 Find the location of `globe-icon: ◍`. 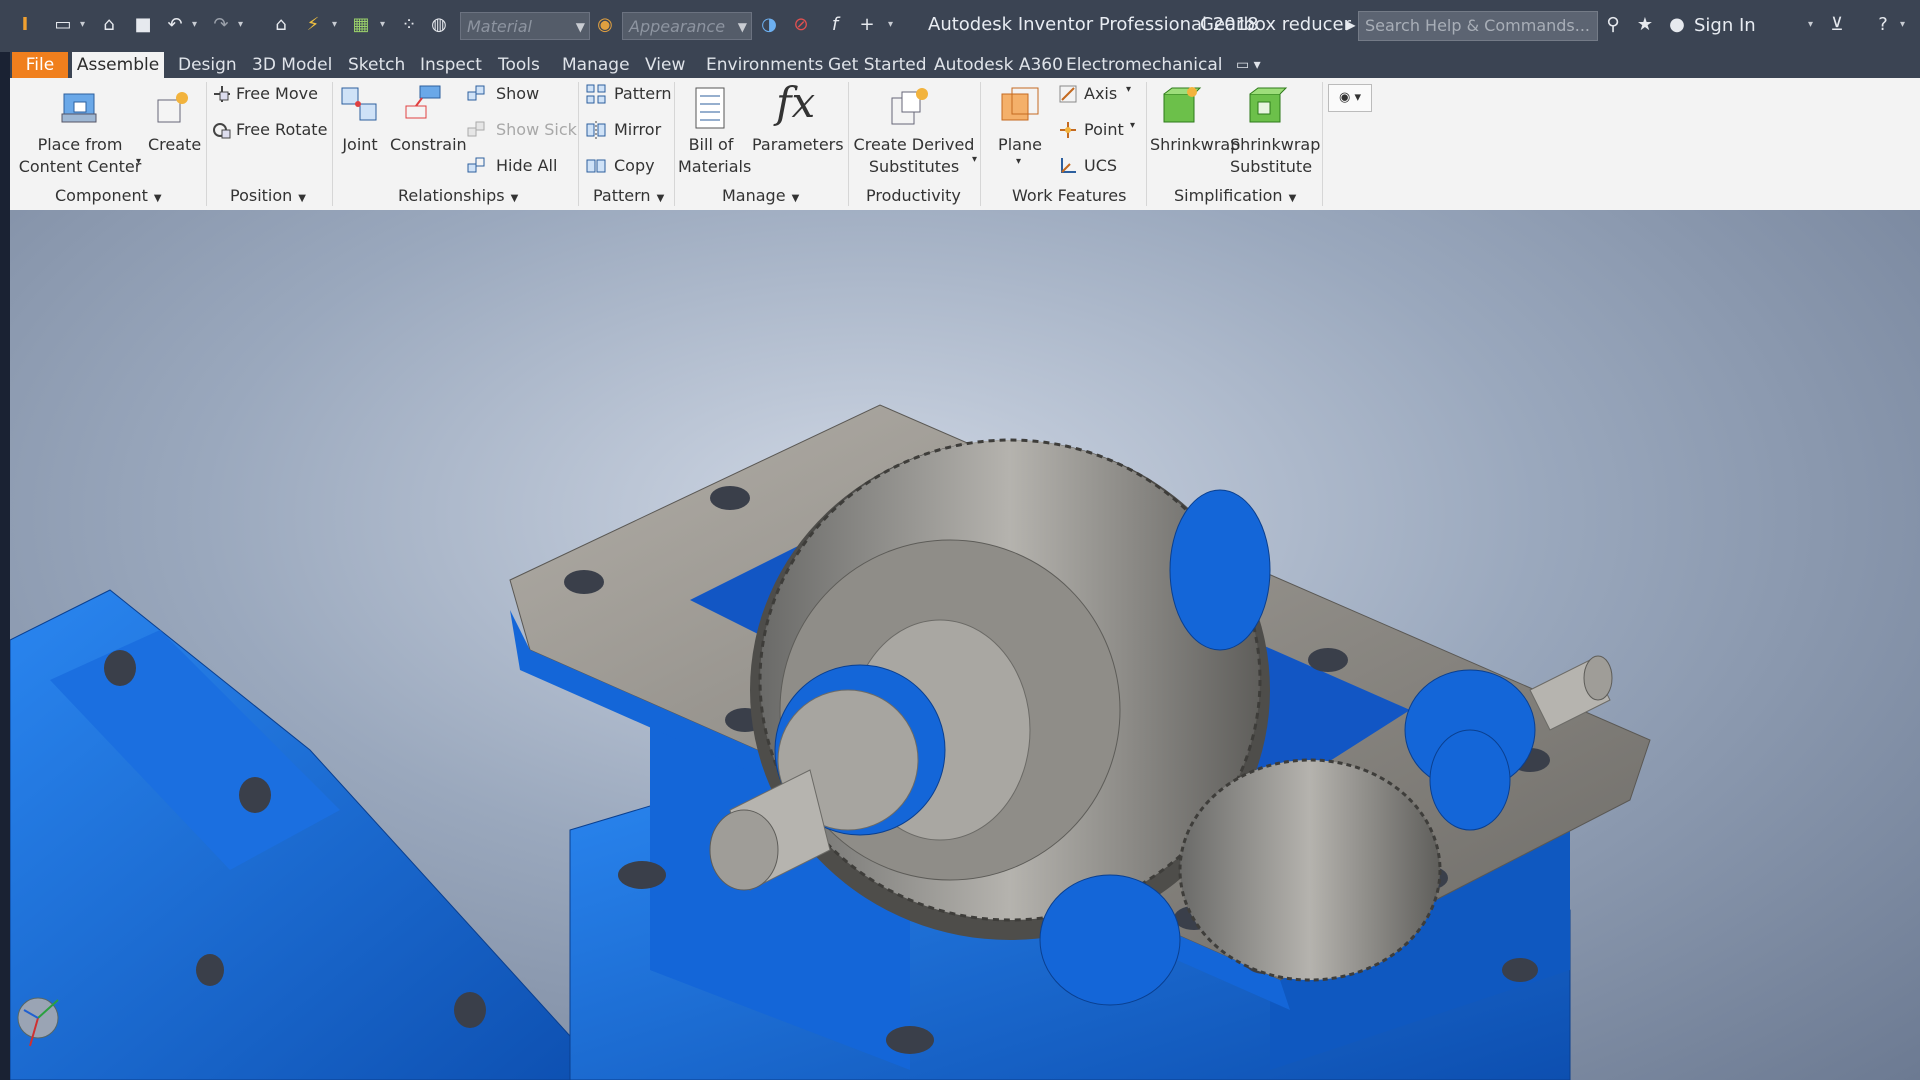

globe-icon: ◍ is located at coordinates (439, 25).